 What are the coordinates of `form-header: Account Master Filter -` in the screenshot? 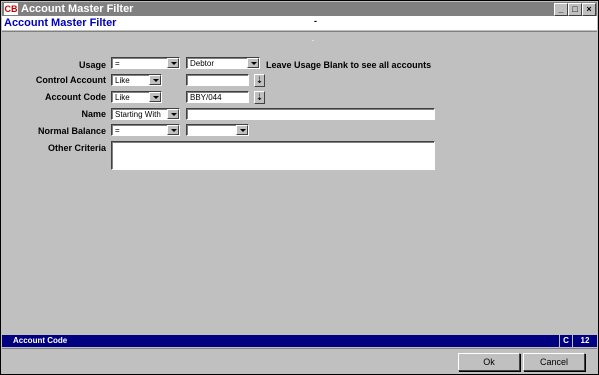 It's located at (299, 23).